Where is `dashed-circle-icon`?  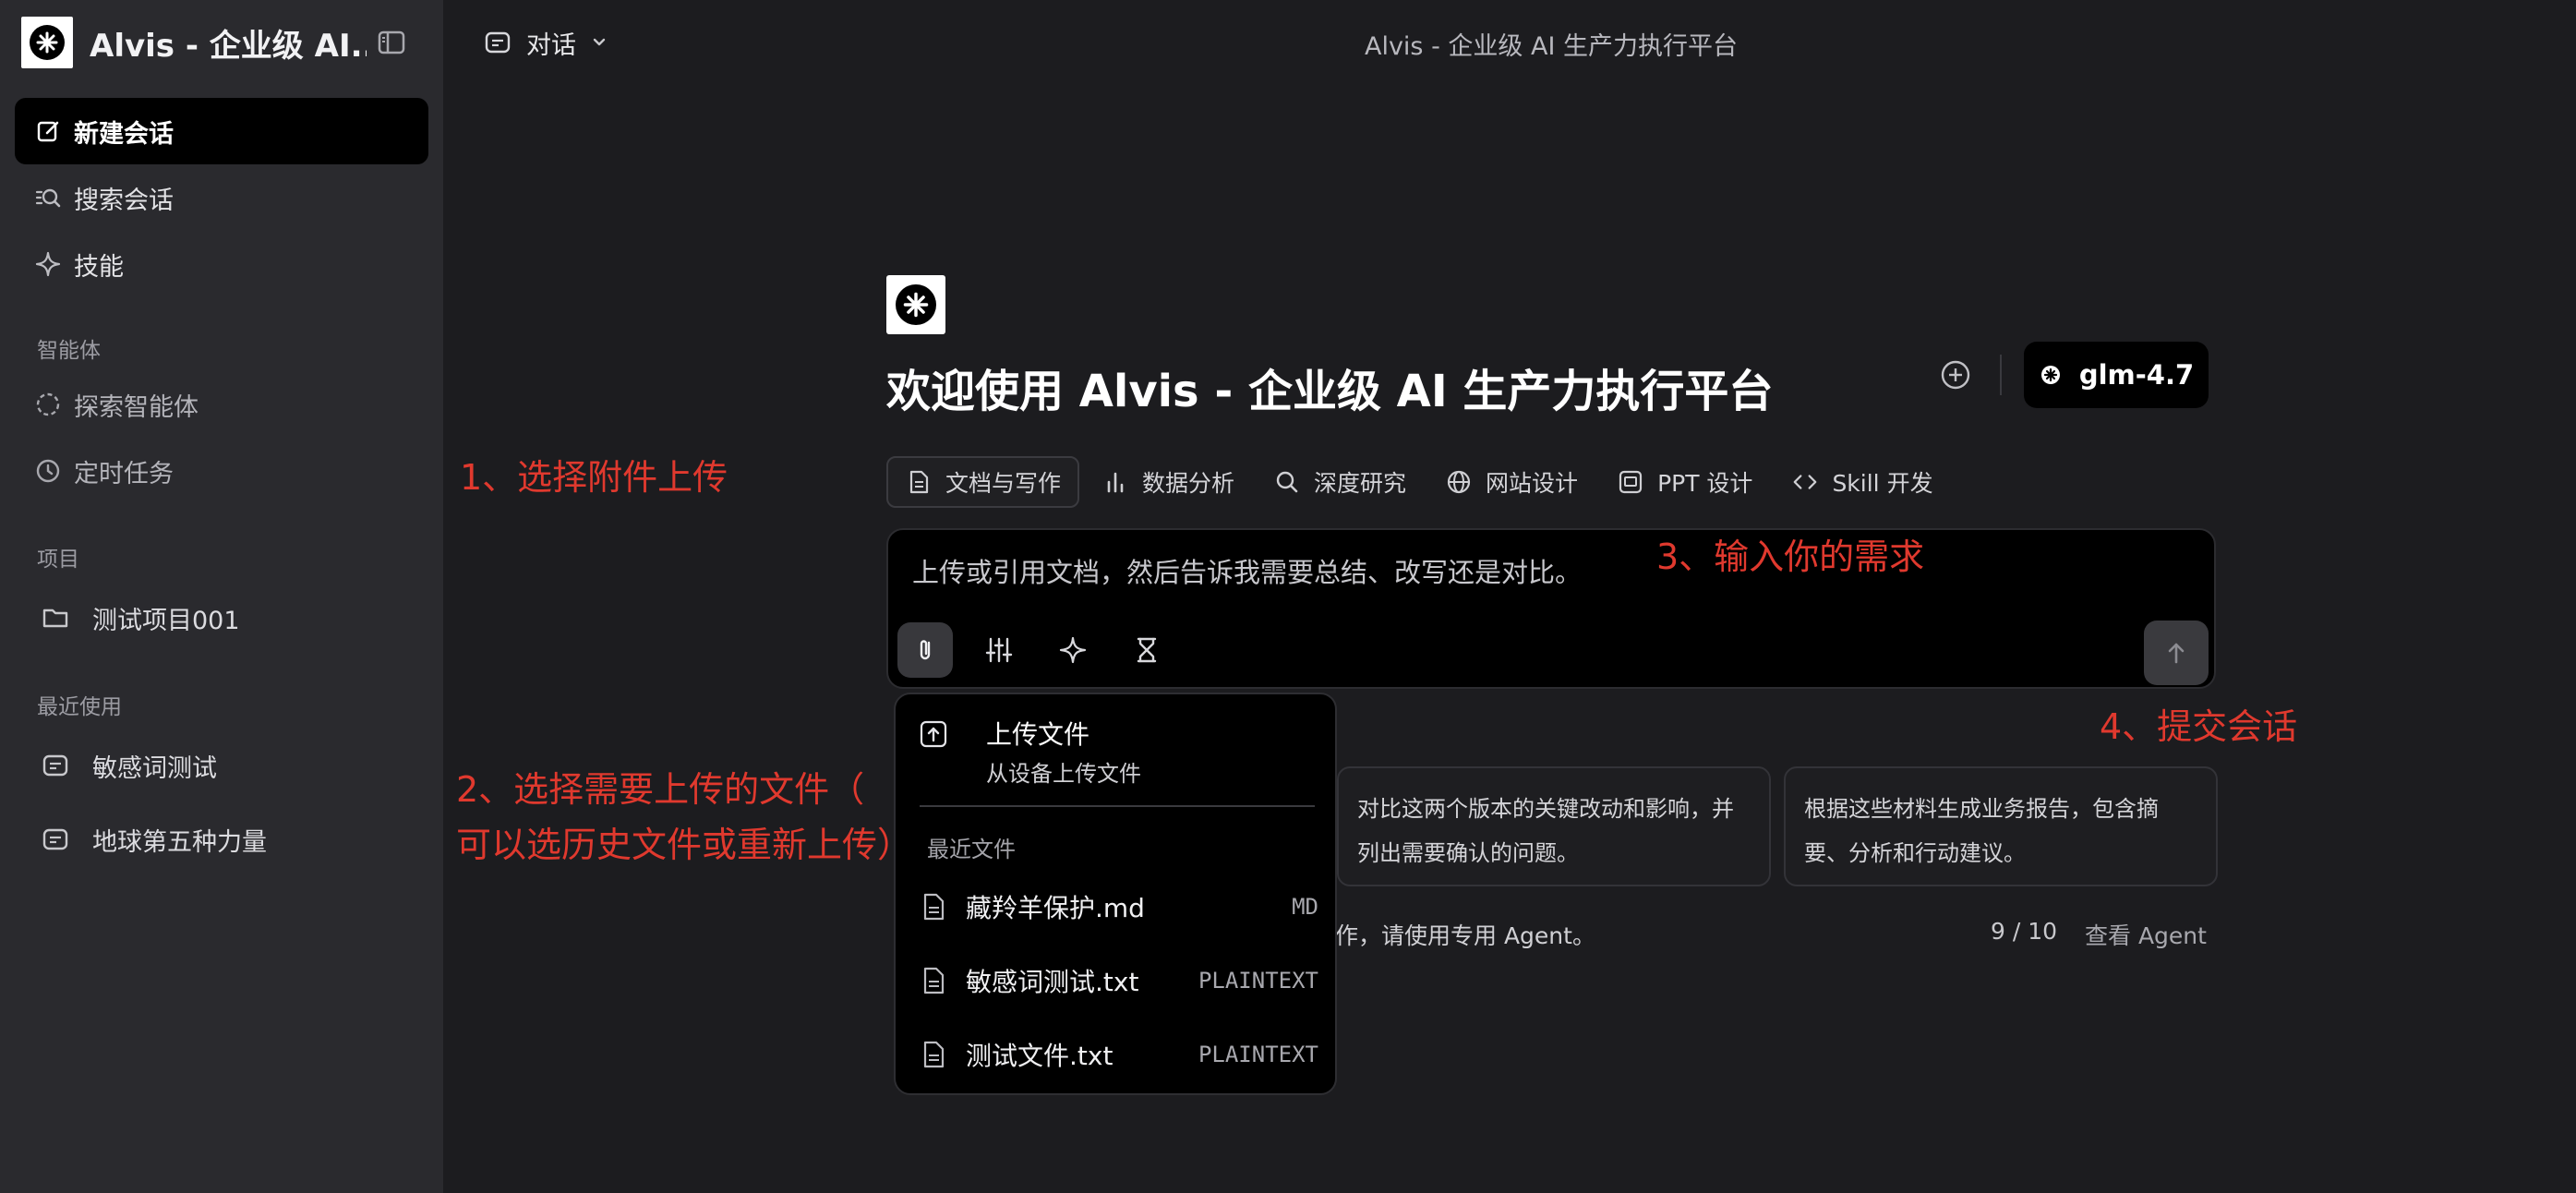
dashed-circle-icon is located at coordinates (48, 404).